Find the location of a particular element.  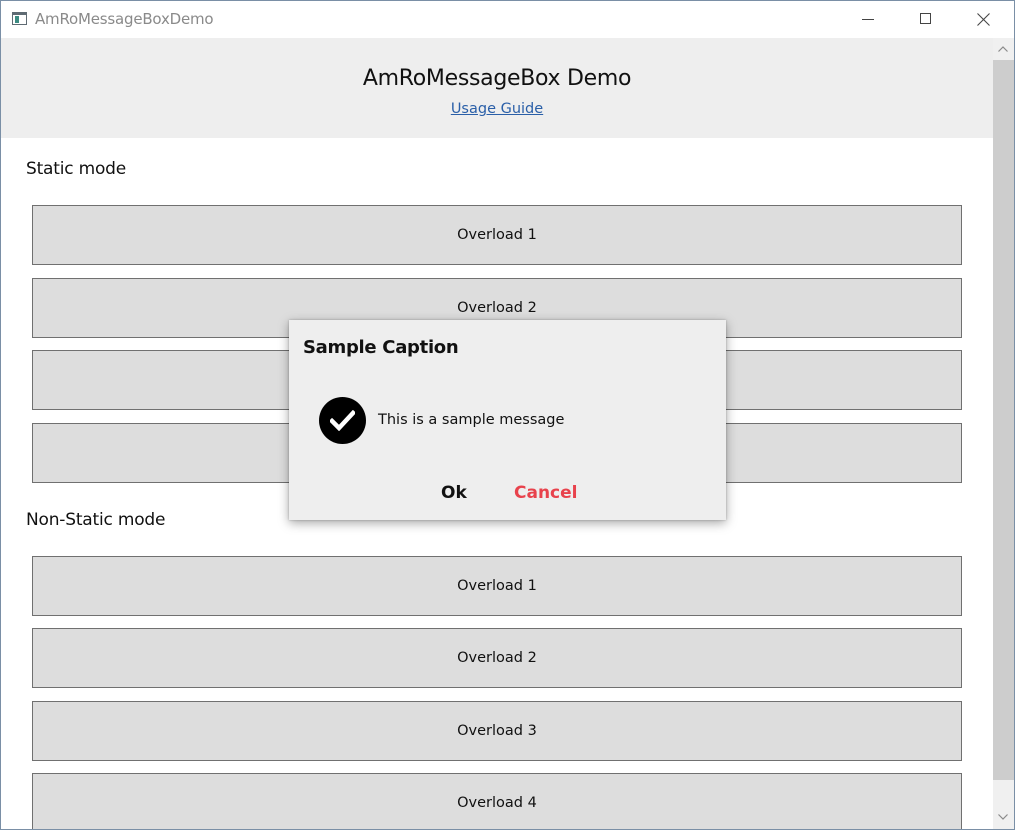

window-title: AmRoMessageBoxDemo is located at coordinates (124, 19).